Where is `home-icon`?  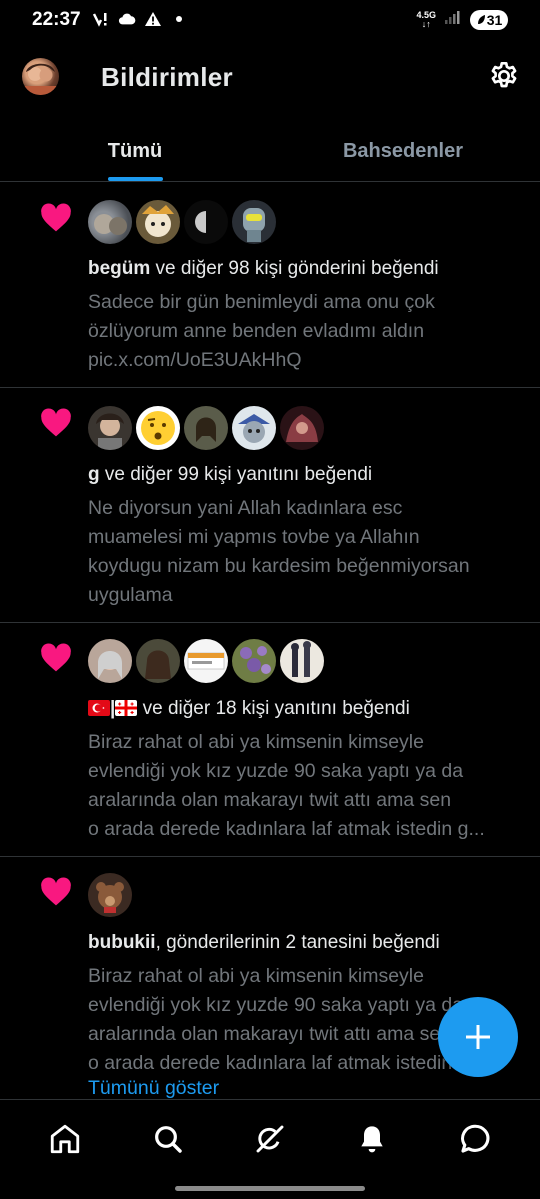 home-icon is located at coordinates (65, 1139).